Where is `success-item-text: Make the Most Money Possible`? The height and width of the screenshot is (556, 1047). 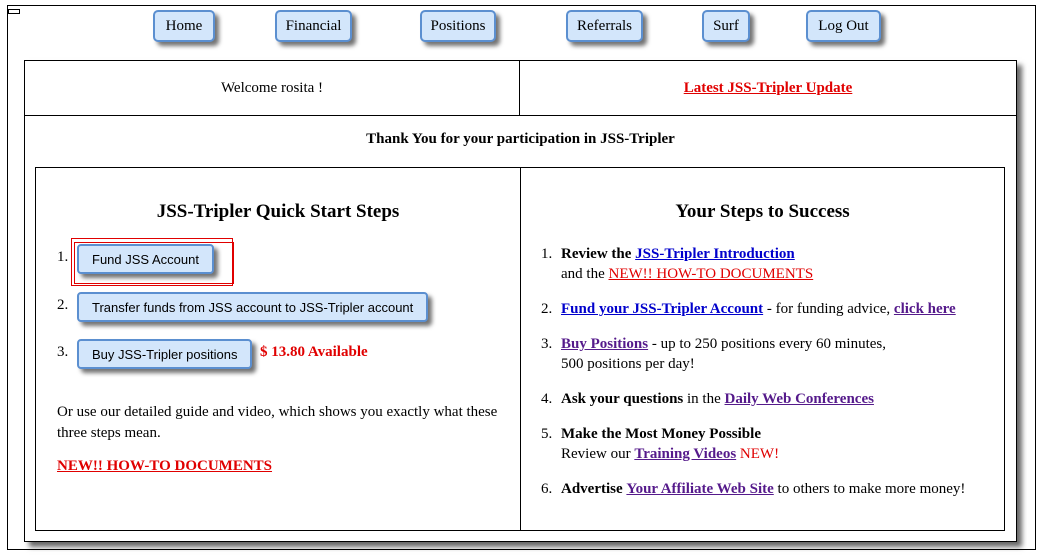
success-item-text: Make the Most Money Possible is located at coordinates (661, 434).